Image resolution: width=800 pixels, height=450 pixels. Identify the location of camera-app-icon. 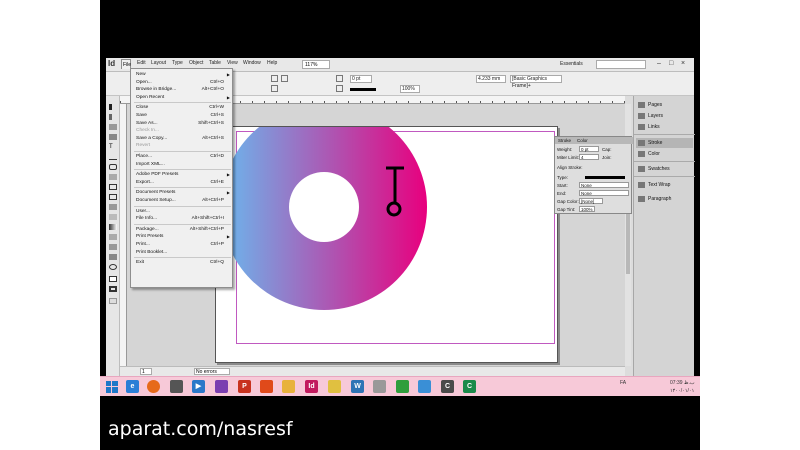
(424, 386).